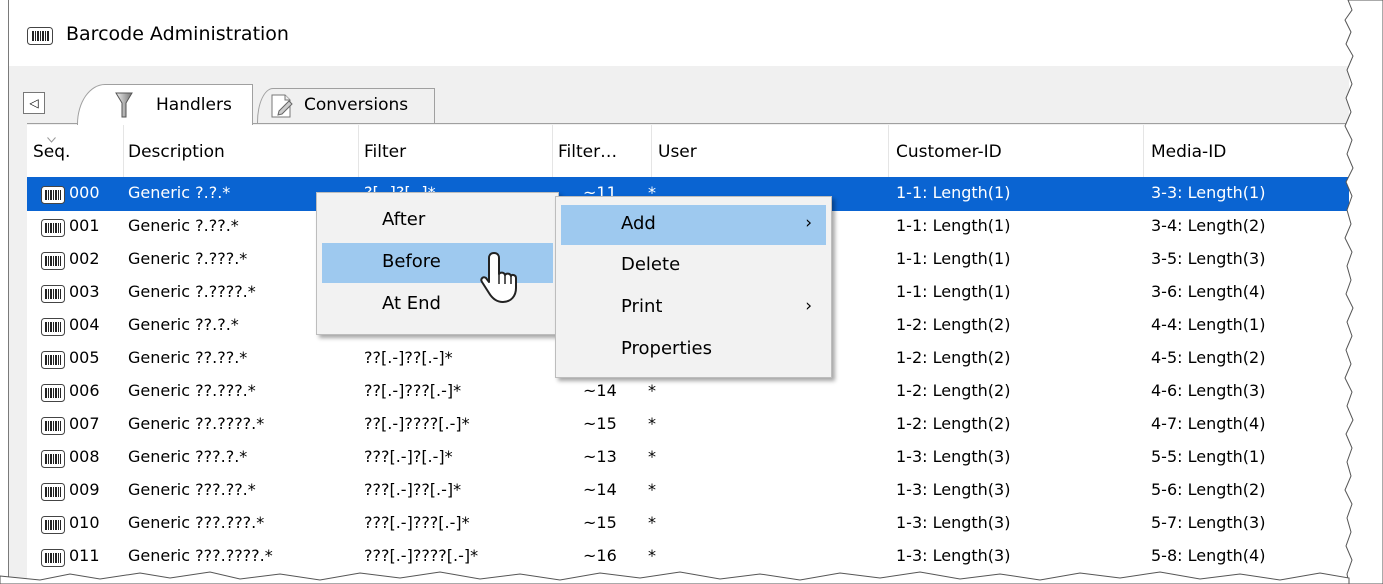 This screenshot has width=1383, height=584. I want to click on cell-media-id: 3-6: Length(4), so click(1208, 291).